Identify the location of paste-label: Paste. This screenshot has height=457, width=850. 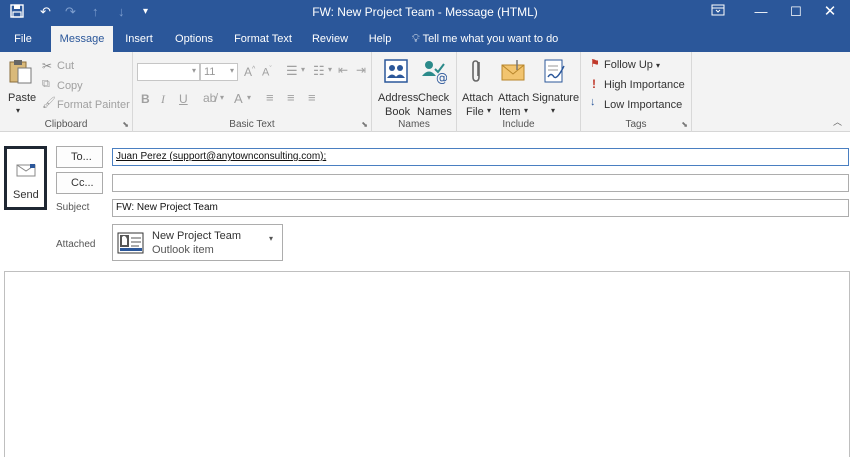
(22, 98).